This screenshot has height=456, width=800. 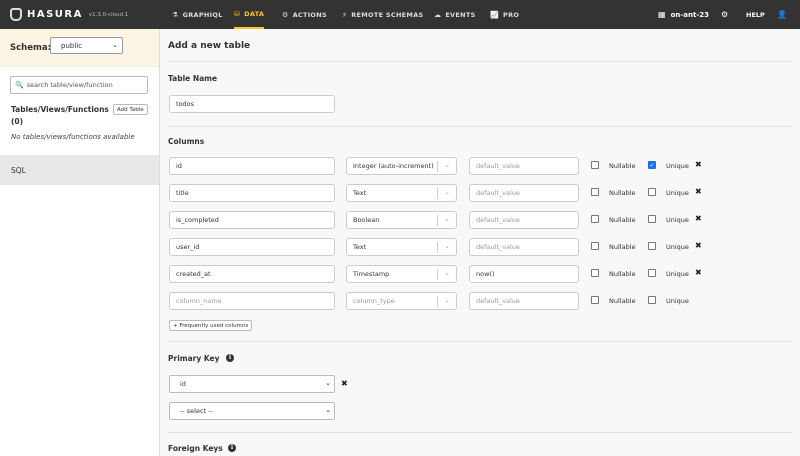 I want to click on user-menu-button: 👤, so click(x=782, y=14).